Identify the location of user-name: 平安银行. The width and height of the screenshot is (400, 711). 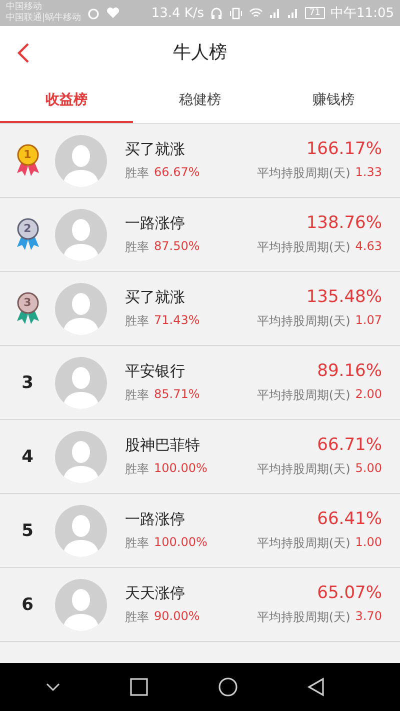
(155, 371).